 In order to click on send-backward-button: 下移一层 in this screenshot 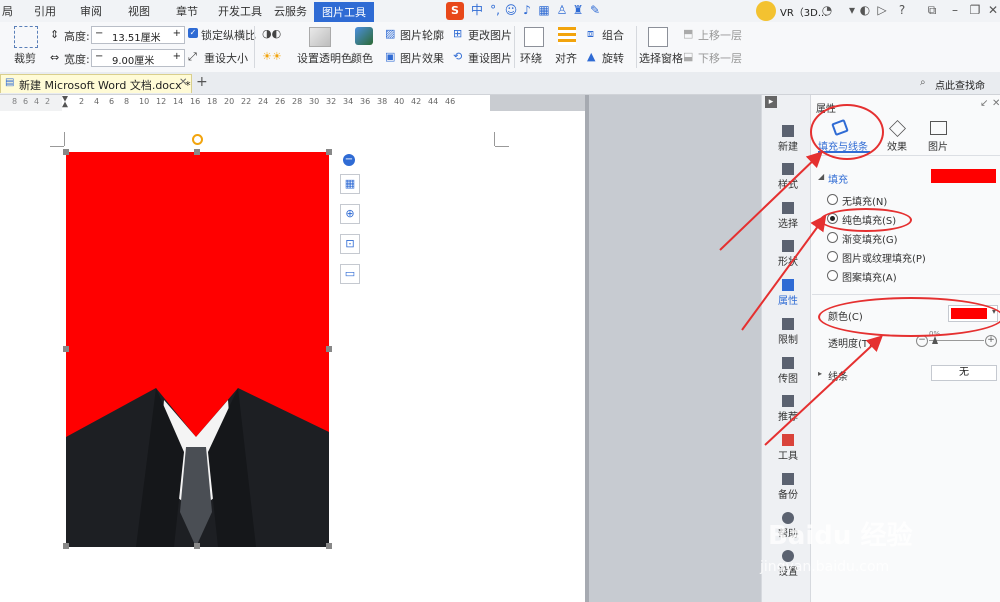, I will do `click(720, 58)`.